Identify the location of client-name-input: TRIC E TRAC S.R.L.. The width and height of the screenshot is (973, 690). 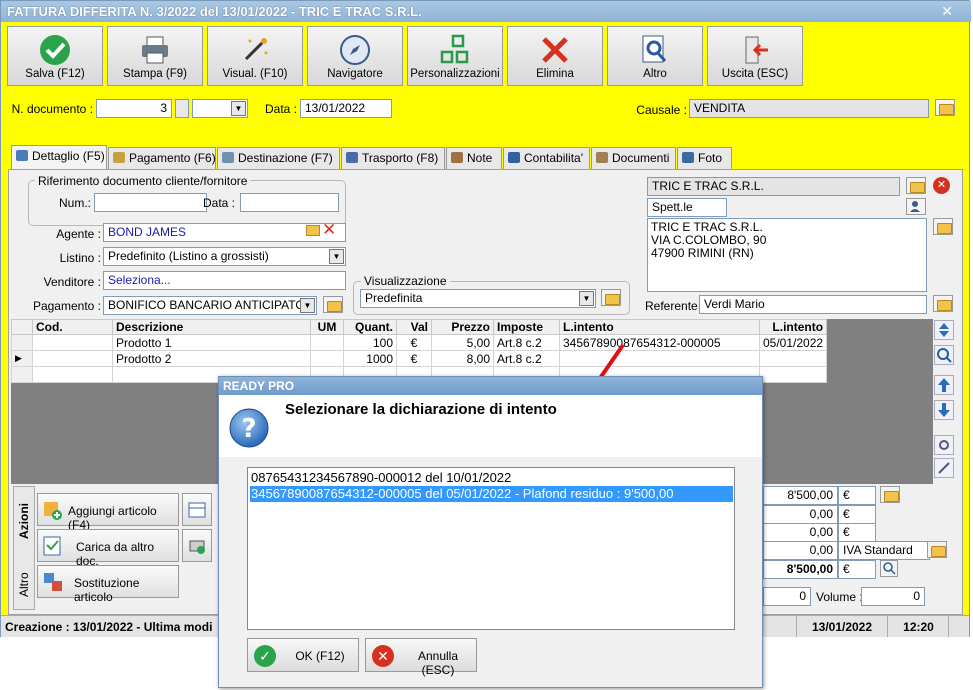
(773, 186).